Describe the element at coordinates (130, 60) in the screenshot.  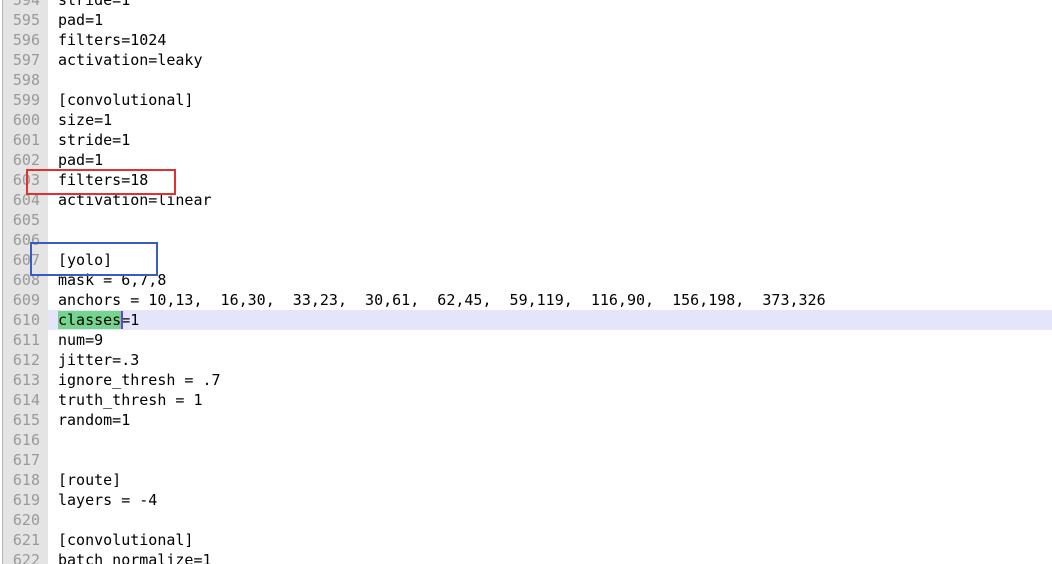
I see `code-text: activation=leaky` at that location.